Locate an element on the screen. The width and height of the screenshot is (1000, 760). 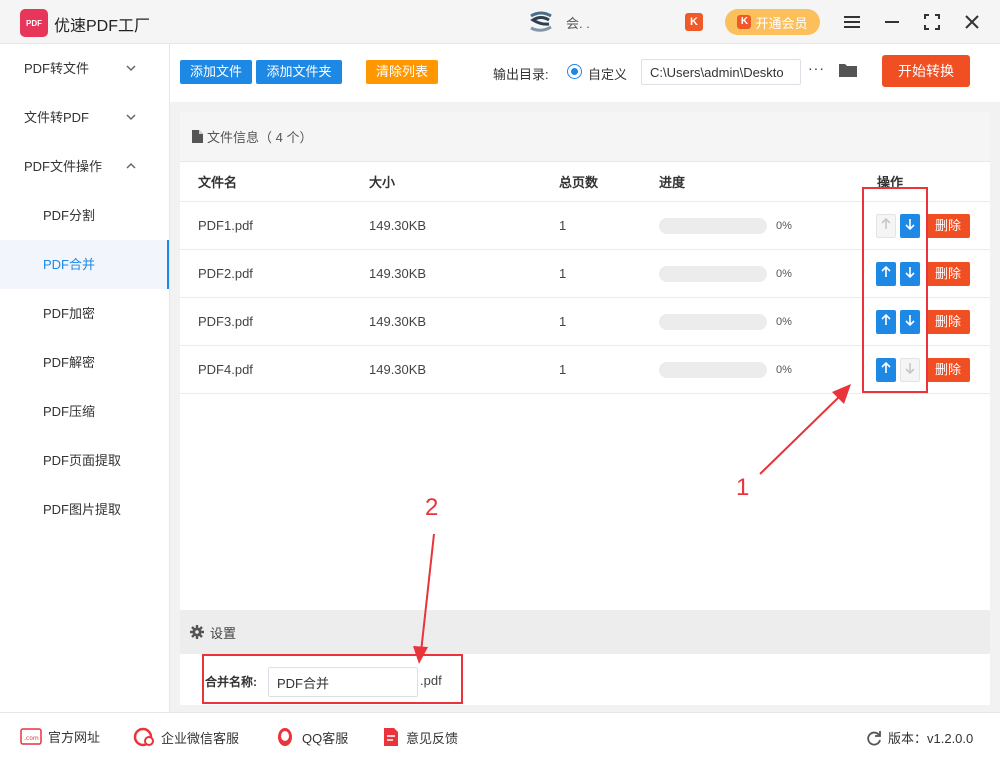
chevron-up-icon is located at coordinates (131, 165).